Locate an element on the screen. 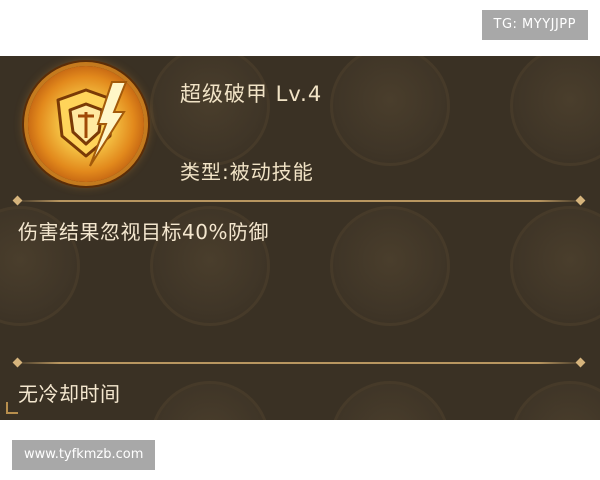  skill-cooldown: 无冷却时间 is located at coordinates (69, 394).